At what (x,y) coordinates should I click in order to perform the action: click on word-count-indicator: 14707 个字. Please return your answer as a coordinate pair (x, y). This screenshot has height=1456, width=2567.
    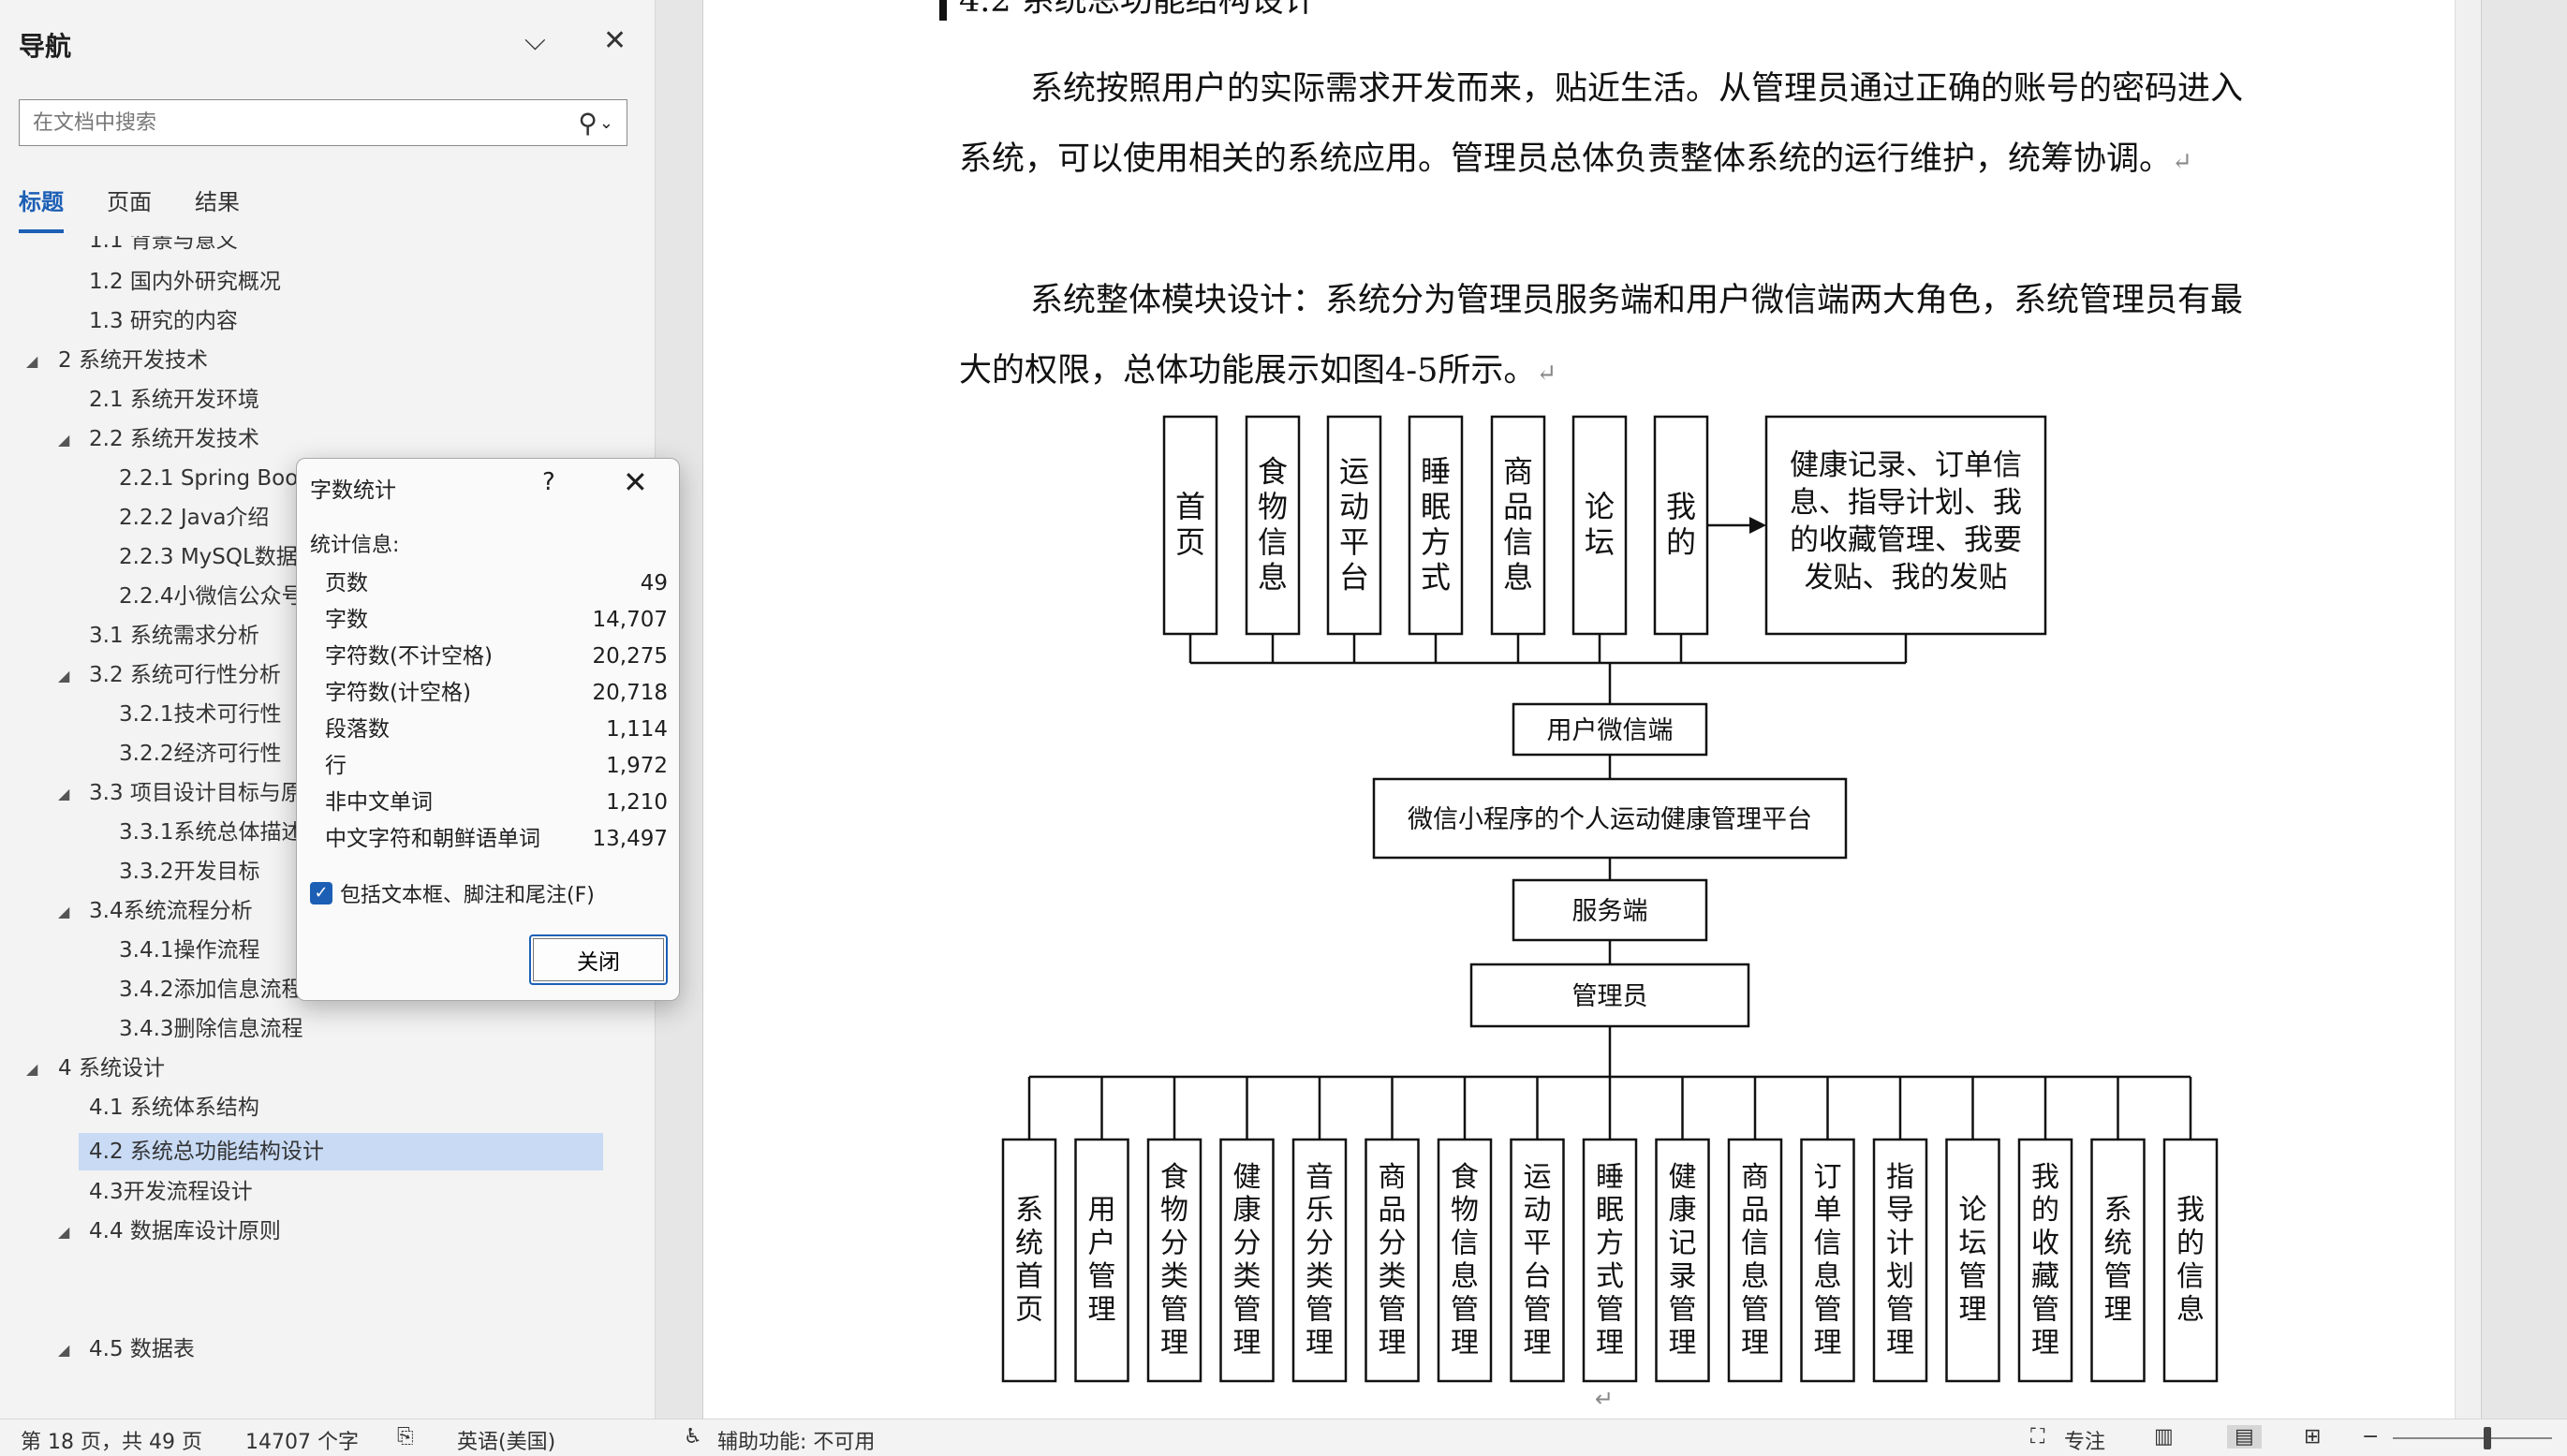
    Looking at the image, I should click on (302, 1440).